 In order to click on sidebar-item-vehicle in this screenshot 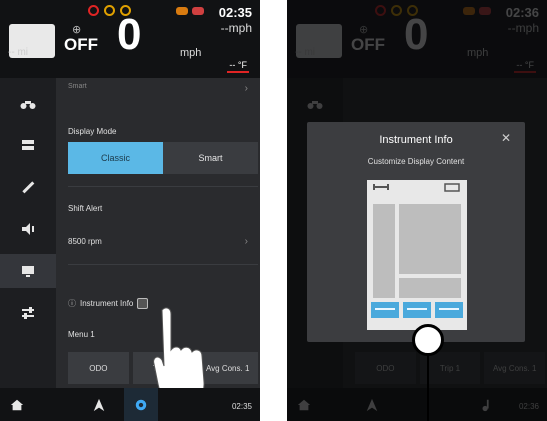, I will do `click(28, 103)`.